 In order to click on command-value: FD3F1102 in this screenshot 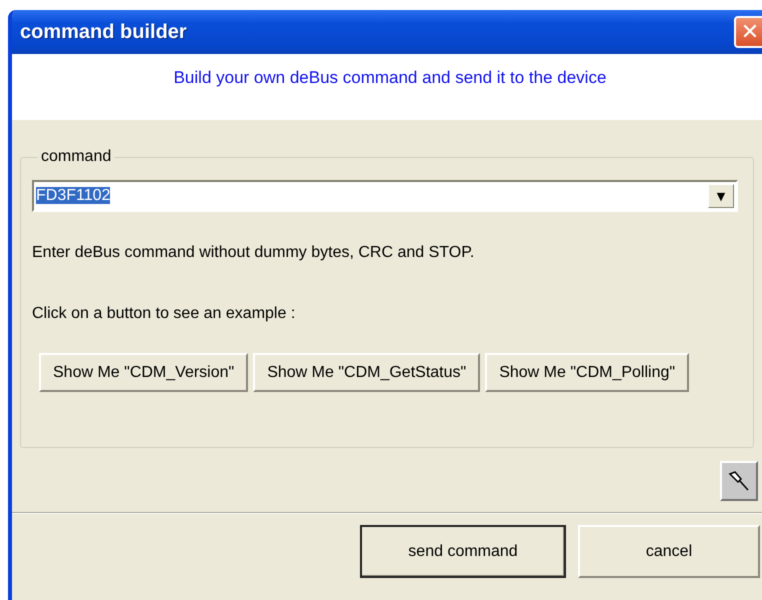, I will do `click(73, 195)`.